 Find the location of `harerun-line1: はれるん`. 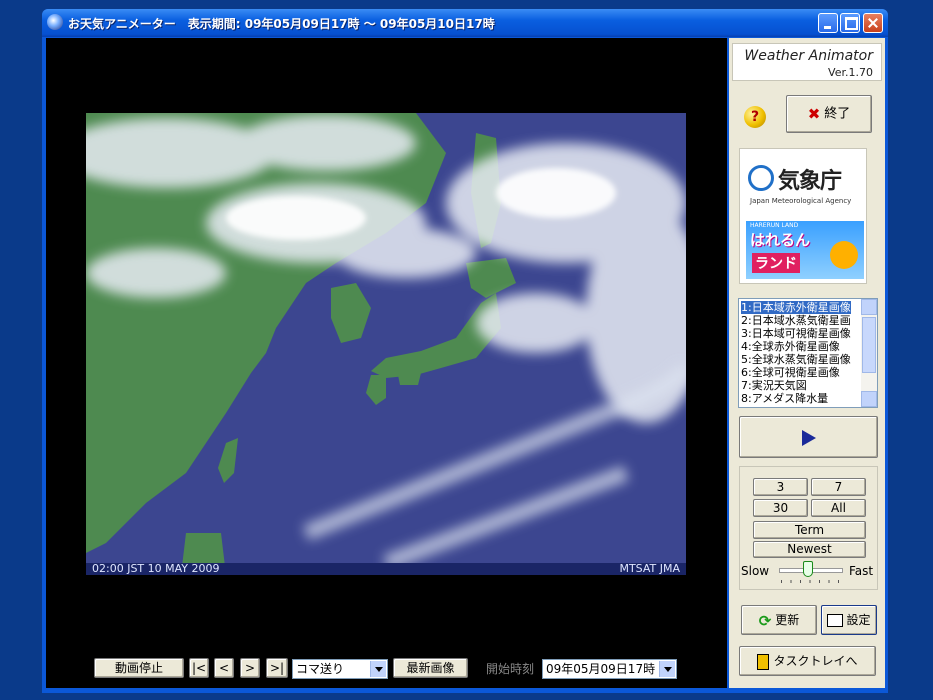

harerun-line1: はれるん is located at coordinates (780, 240).